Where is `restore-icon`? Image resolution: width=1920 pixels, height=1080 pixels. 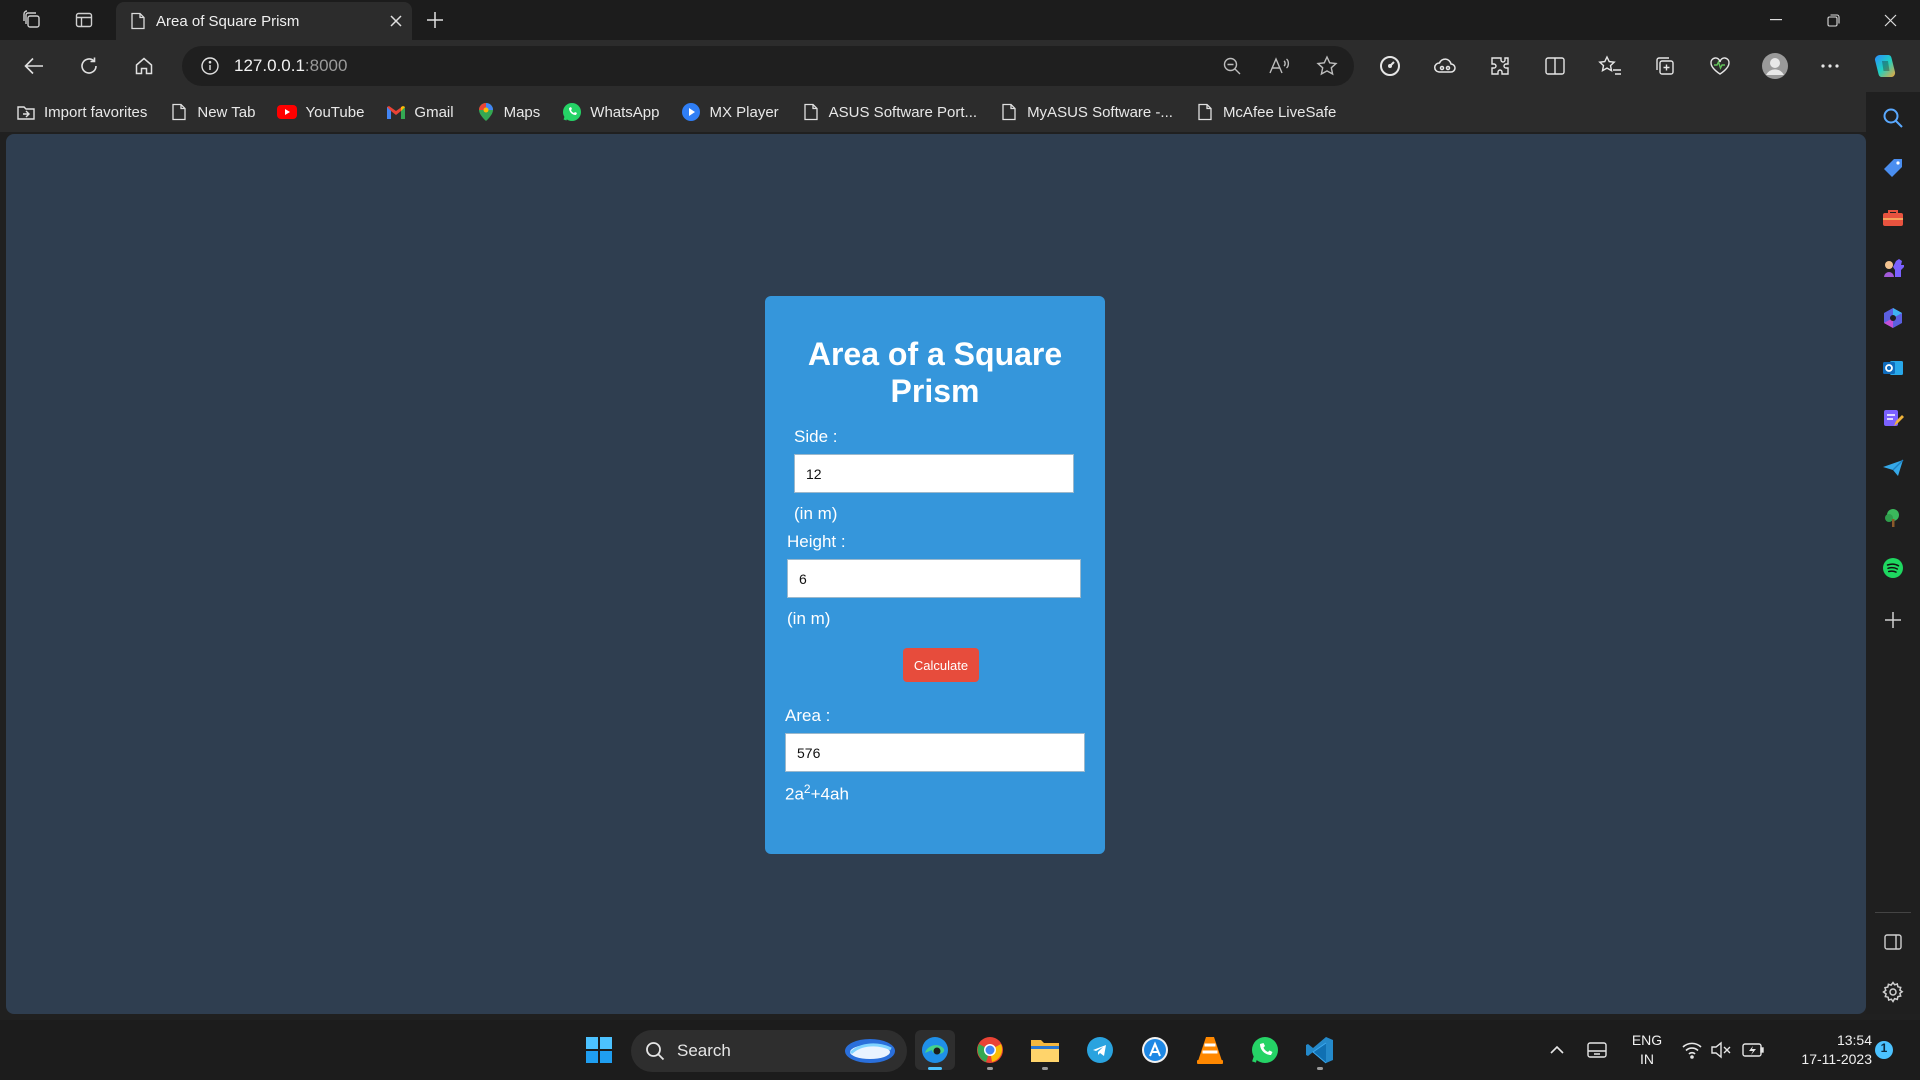 restore-icon is located at coordinates (1833, 20).